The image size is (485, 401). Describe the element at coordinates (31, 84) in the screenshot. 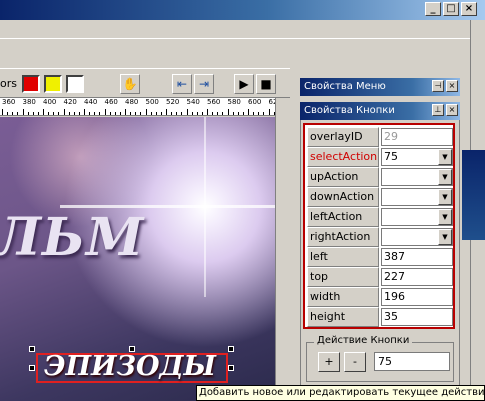

I see `color-swatch-red` at that location.